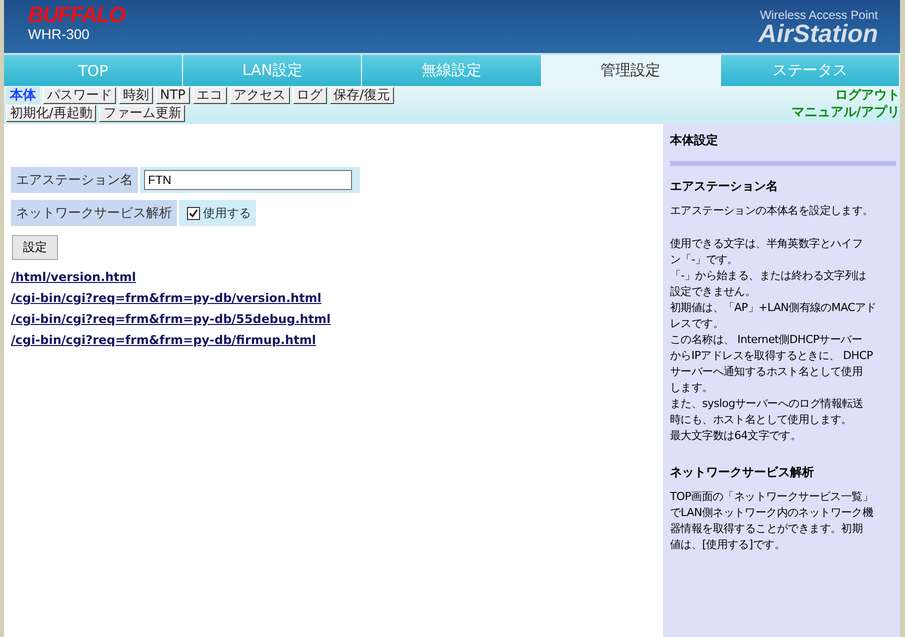 This screenshot has height=637, width=905. I want to click on product-caption: Wireless Access Point, so click(819, 15).